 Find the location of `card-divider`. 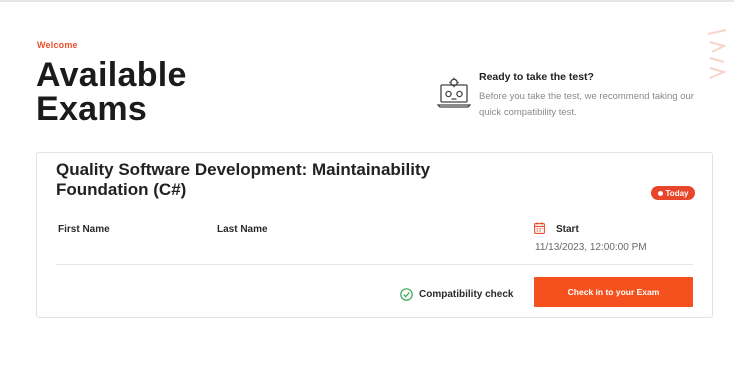

card-divider is located at coordinates (374, 264).